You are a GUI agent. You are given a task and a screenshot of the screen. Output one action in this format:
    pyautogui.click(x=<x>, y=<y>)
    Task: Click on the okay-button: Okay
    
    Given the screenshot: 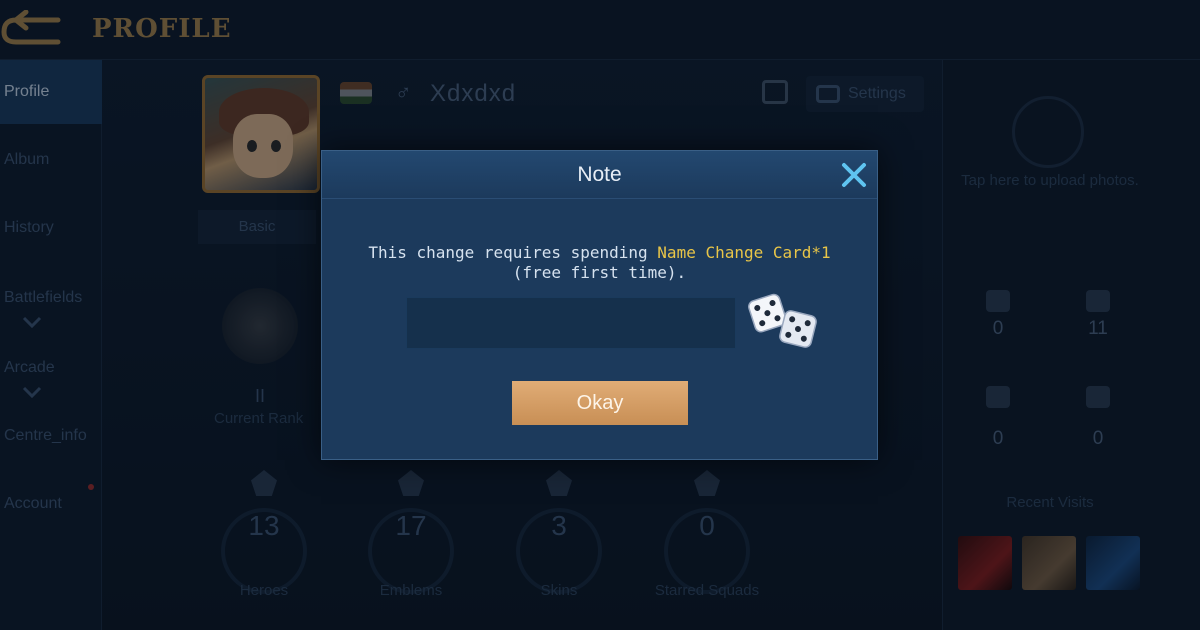 What is the action you would take?
    pyautogui.click(x=600, y=403)
    